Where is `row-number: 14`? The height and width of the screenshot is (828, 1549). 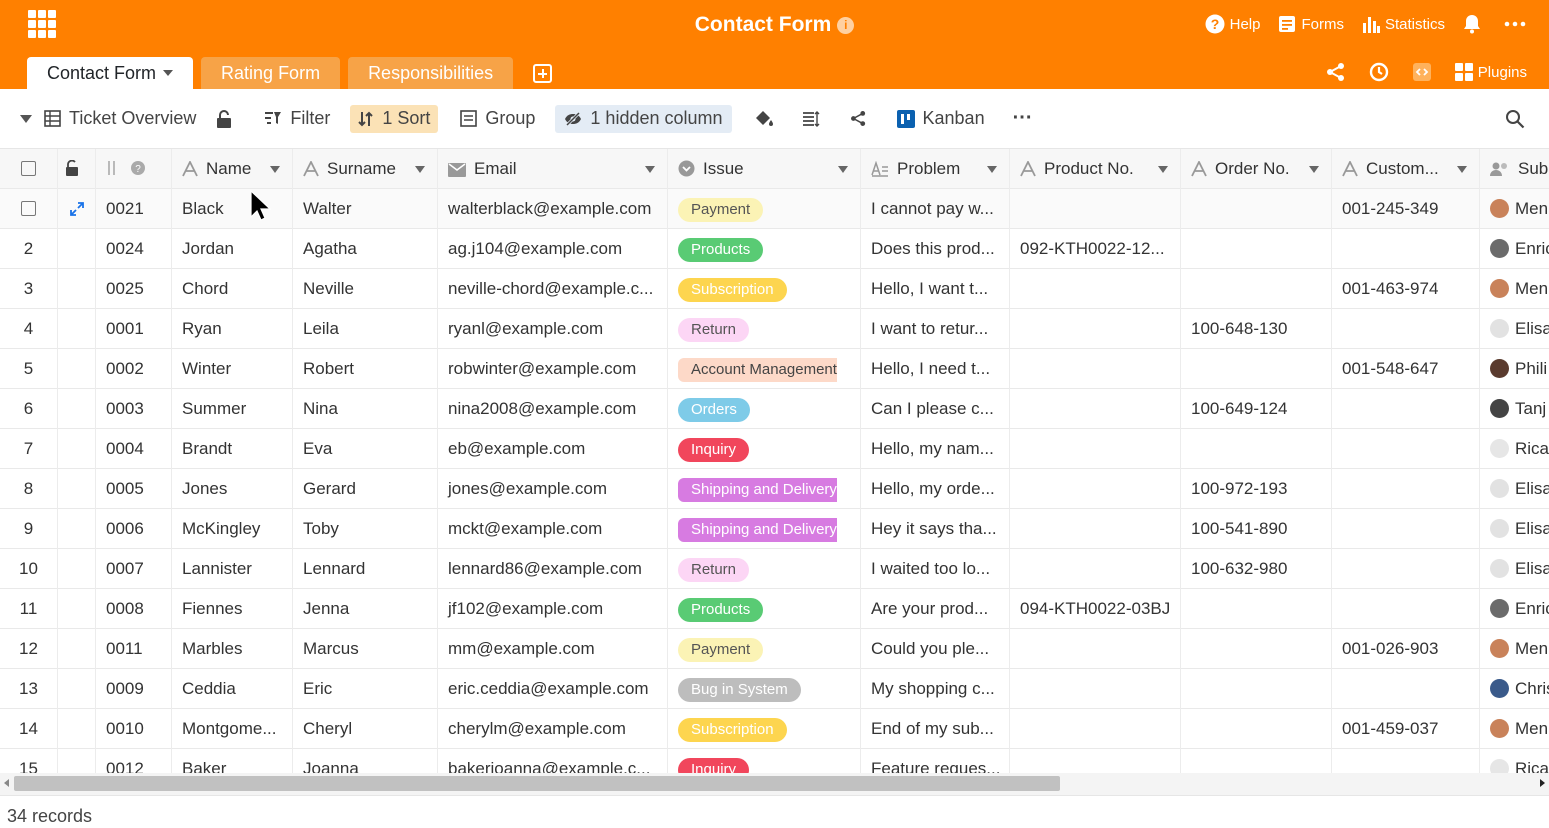 row-number: 14 is located at coordinates (29, 729).